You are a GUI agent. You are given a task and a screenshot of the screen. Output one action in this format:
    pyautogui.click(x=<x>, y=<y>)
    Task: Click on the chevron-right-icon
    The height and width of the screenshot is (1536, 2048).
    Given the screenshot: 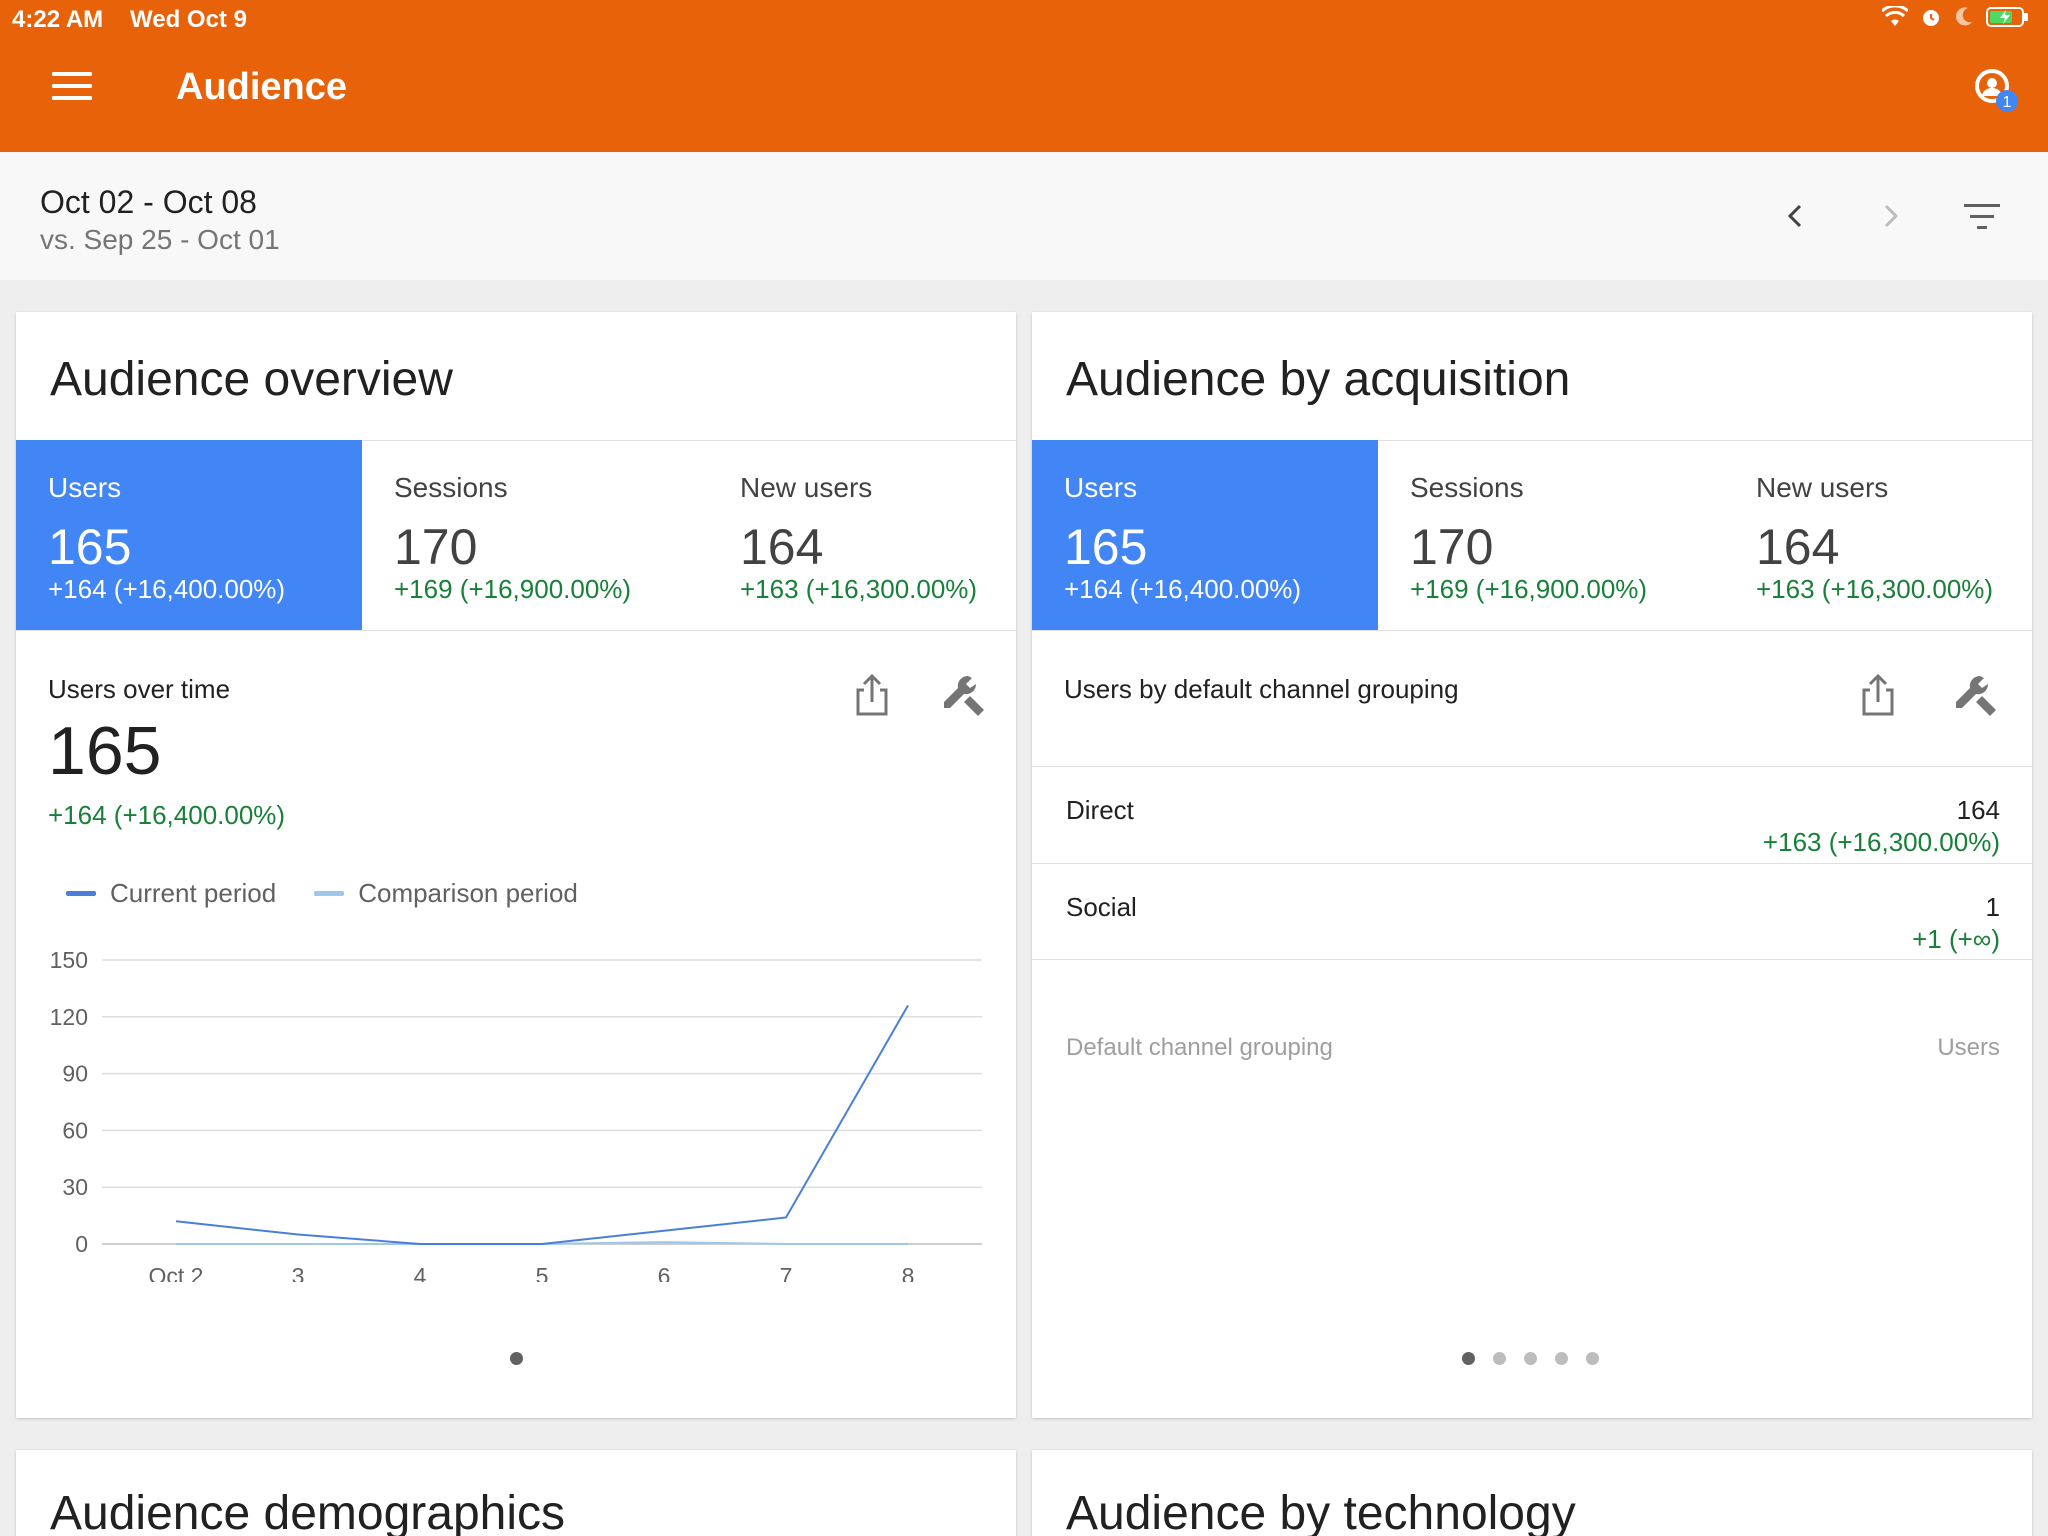 What is the action you would take?
    pyautogui.click(x=1891, y=216)
    